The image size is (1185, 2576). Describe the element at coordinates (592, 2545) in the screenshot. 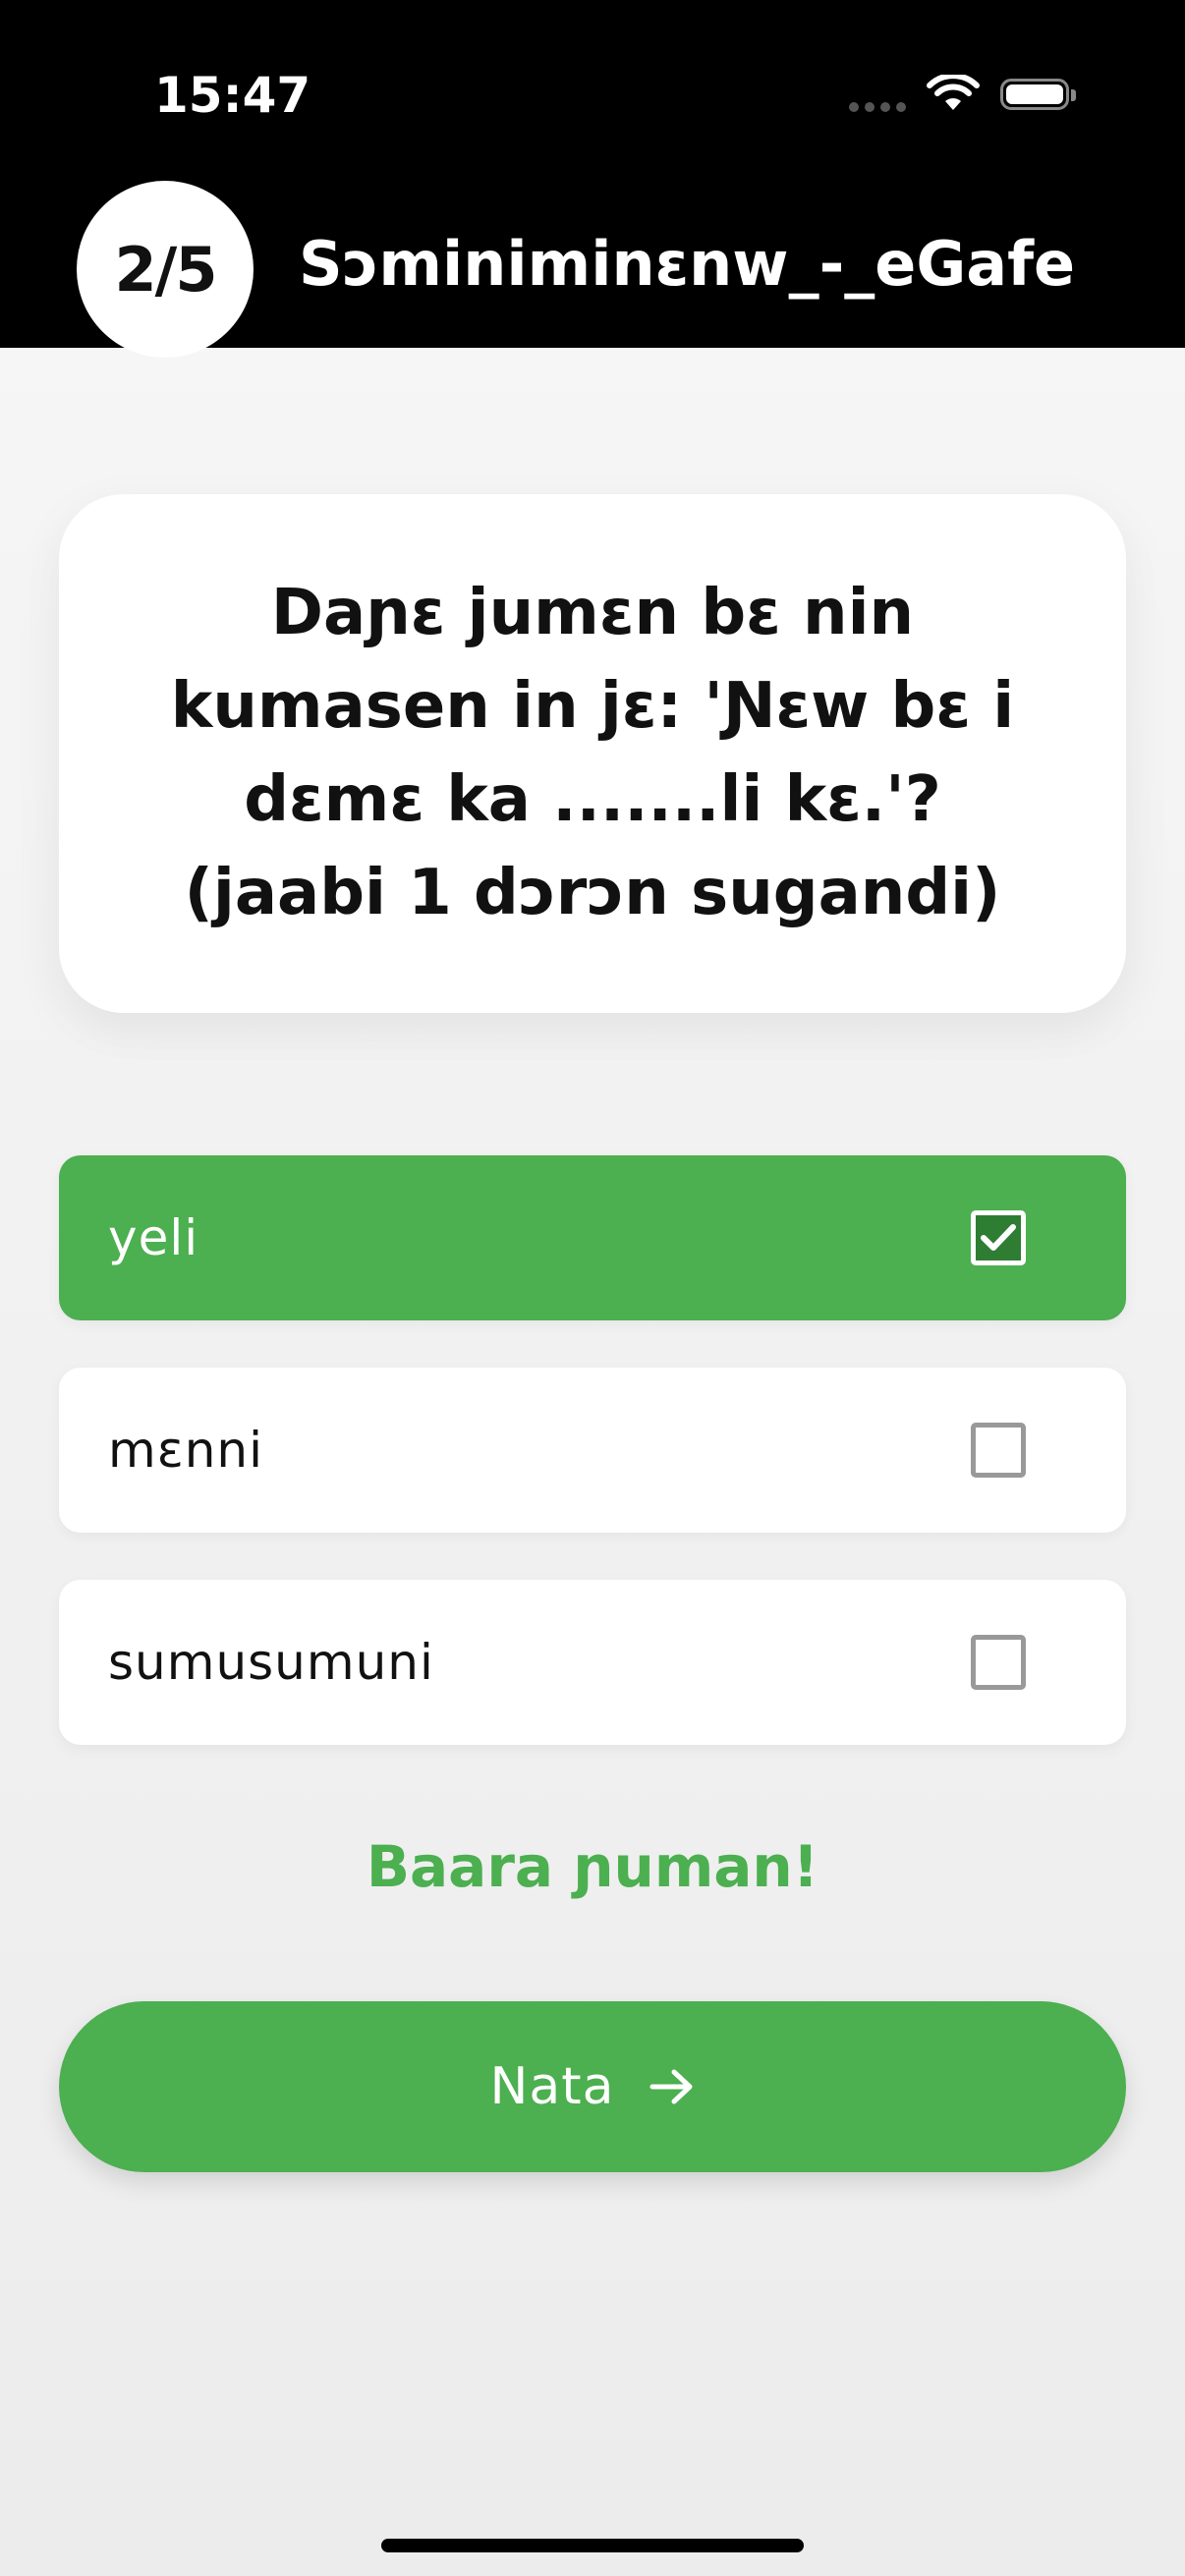

I see `home-indicator` at that location.